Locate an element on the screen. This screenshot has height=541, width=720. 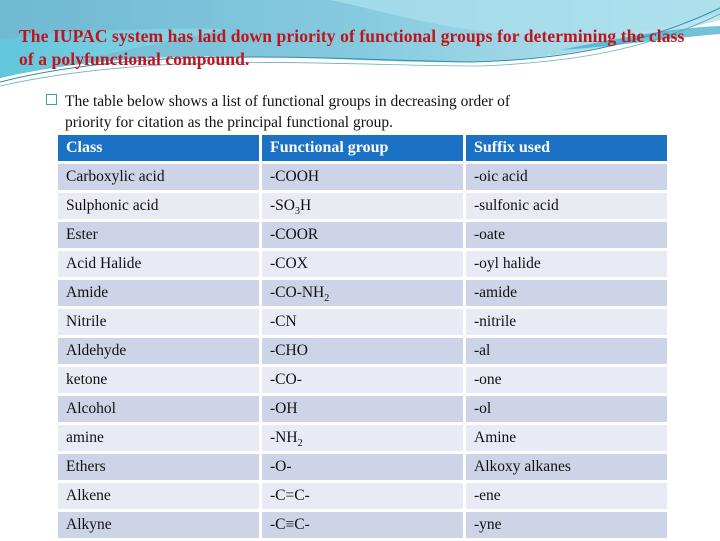
group-formula-tail: H is located at coordinates (305, 205).